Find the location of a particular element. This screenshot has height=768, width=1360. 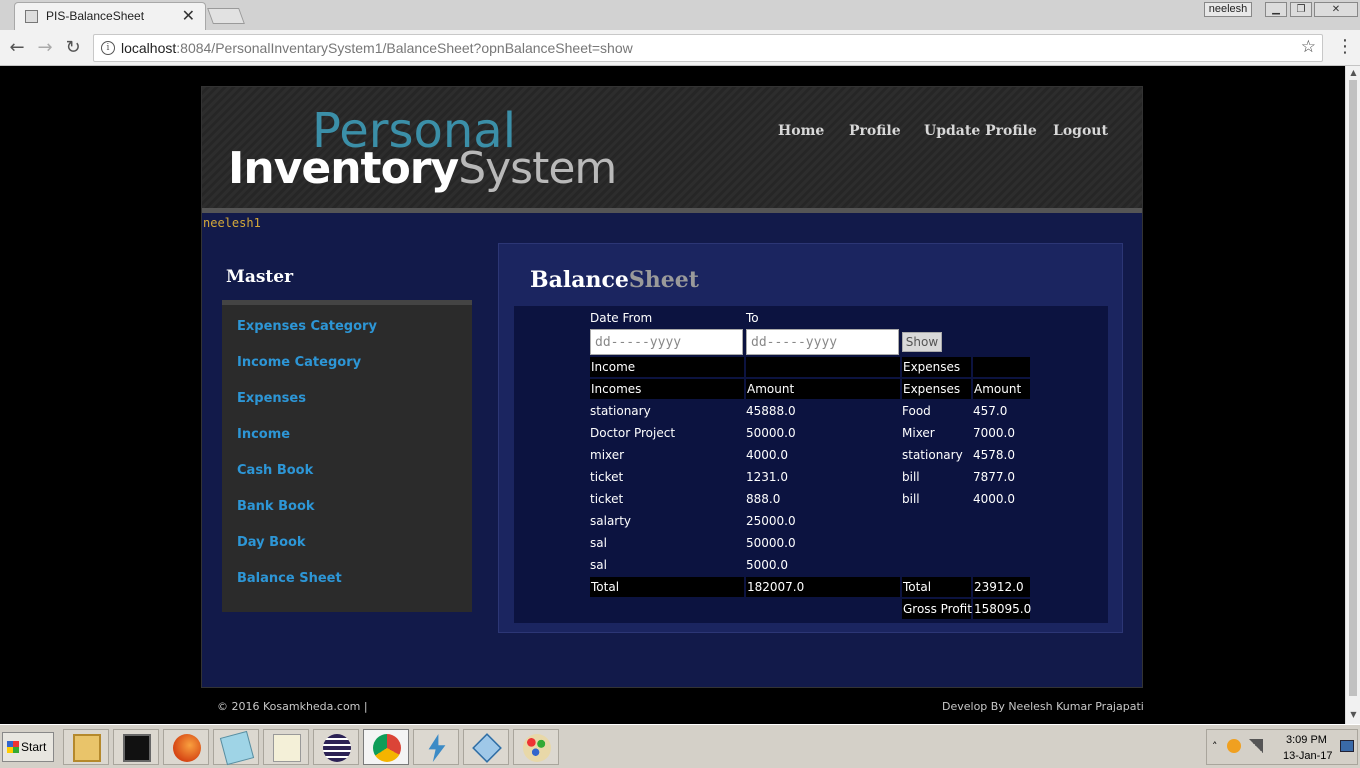

info-icon: i is located at coordinates (108, 48).